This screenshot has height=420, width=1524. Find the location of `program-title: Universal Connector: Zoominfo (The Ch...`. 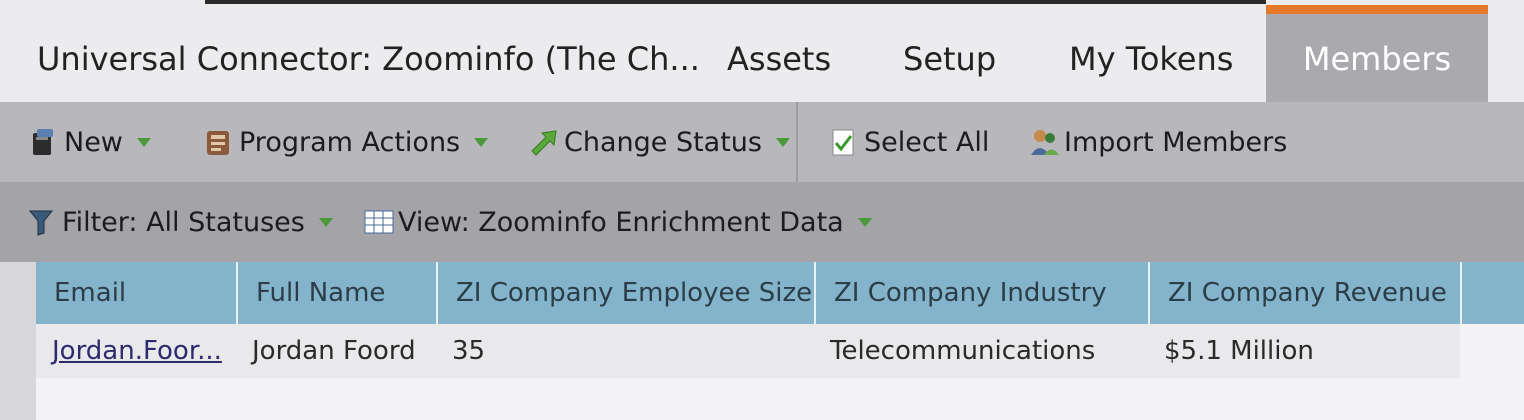

program-title: Universal Connector: Zoominfo (The Ch... is located at coordinates (368, 59).